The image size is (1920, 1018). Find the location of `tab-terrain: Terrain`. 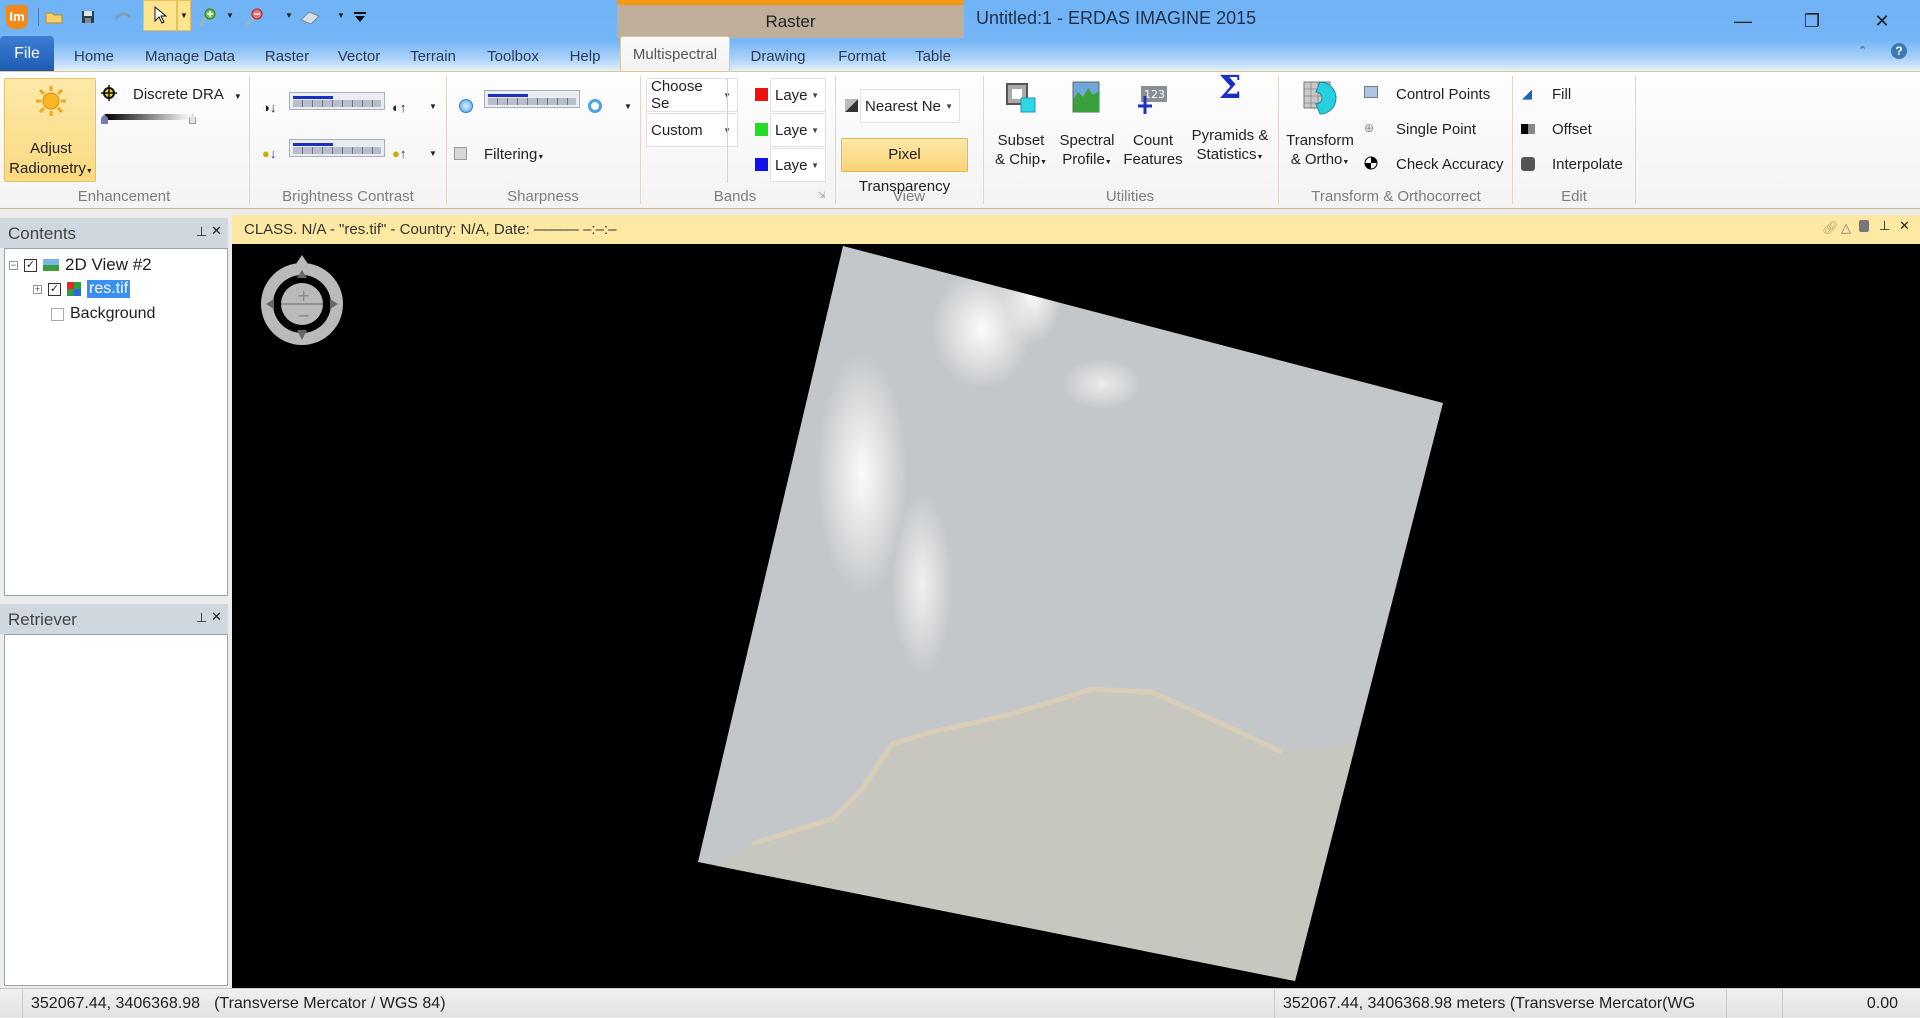

tab-terrain: Terrain is located at coordinates (433, 56).